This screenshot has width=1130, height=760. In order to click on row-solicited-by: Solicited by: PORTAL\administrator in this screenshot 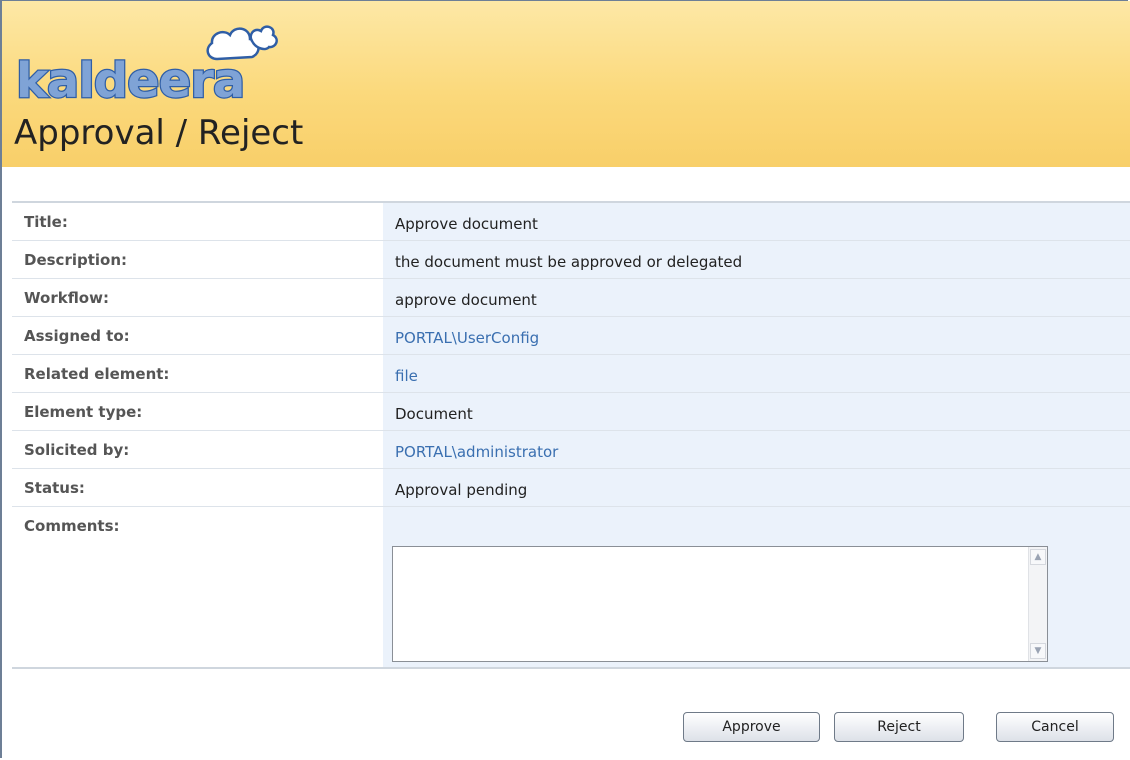, I will do `click(571, 448)`.